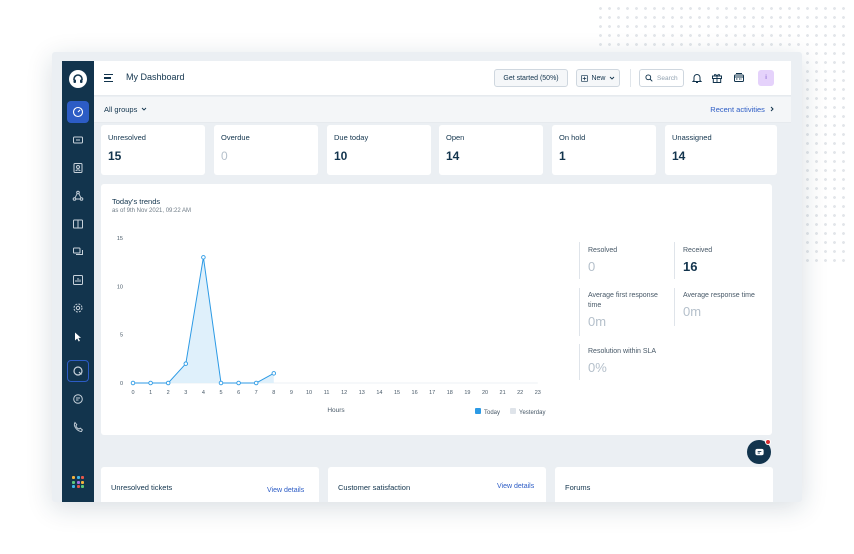  I want to click on filter-bar: All groups Recent activities, so click(442, 110).